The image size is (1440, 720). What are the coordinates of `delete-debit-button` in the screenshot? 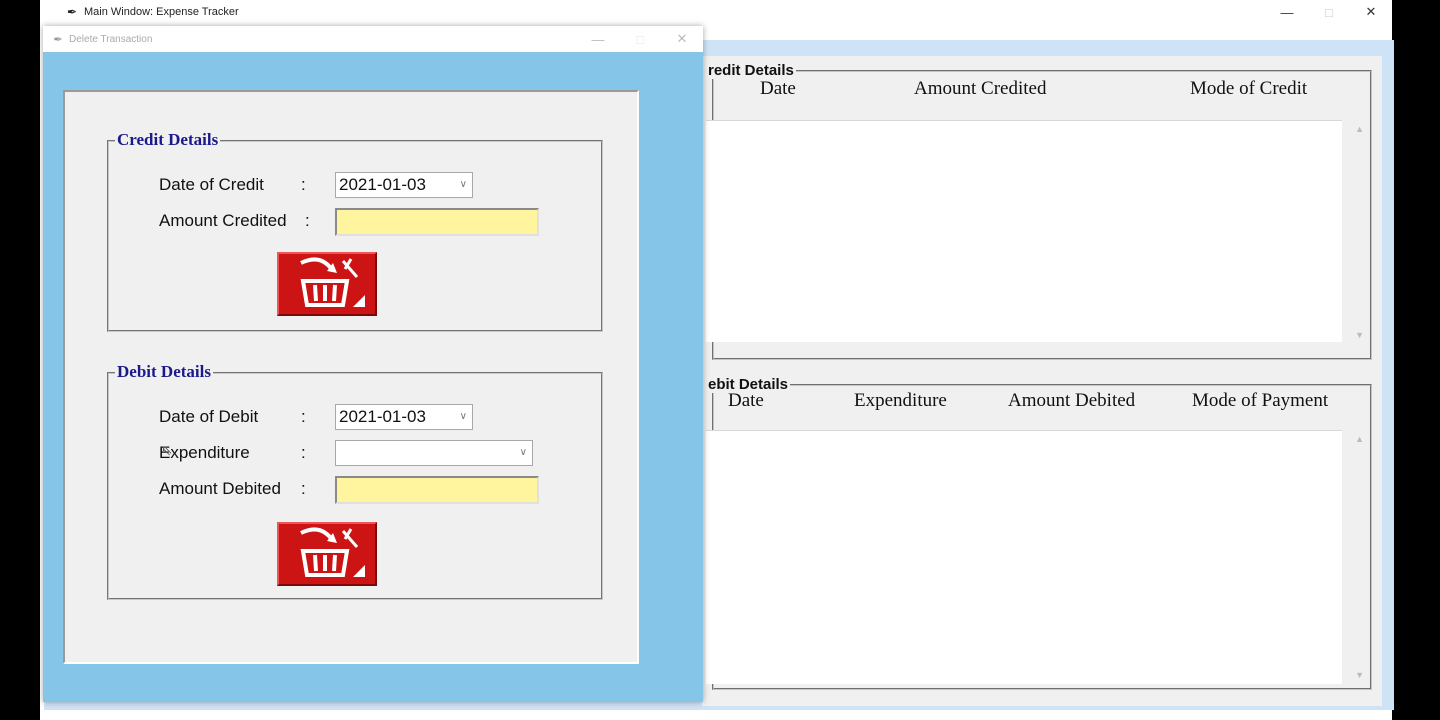 It's located at (327, 554).